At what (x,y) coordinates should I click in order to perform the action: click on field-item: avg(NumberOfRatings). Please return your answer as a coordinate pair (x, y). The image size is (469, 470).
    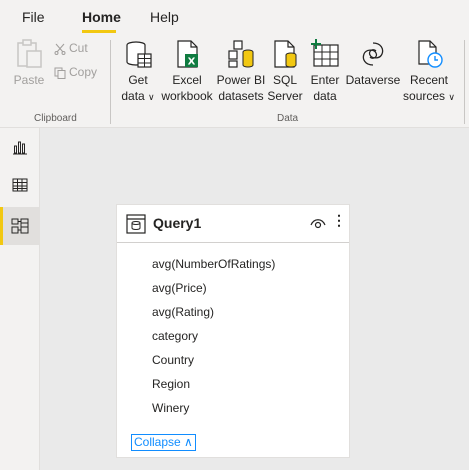
    Looking at the image, I should click on (213, 264).